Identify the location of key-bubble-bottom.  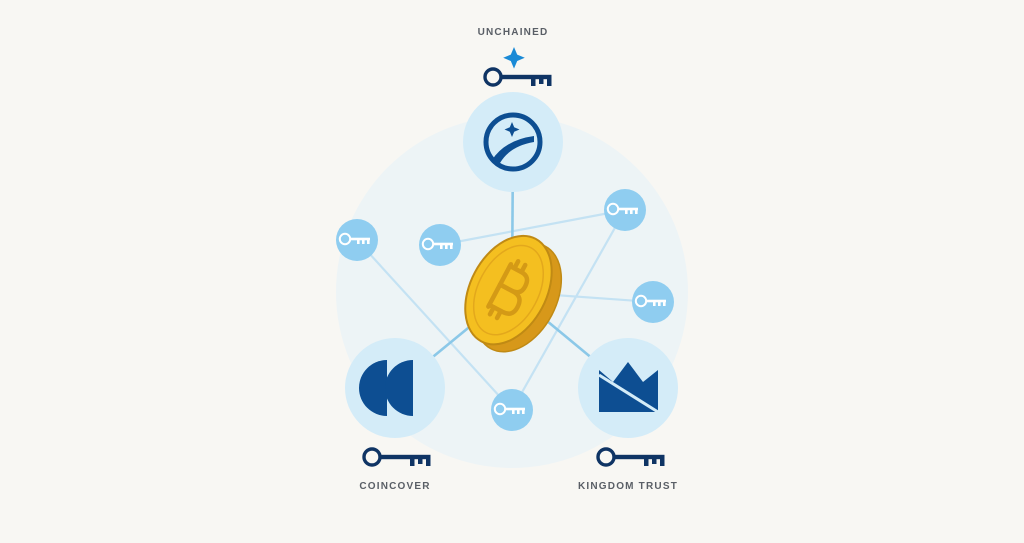
(512, 410).